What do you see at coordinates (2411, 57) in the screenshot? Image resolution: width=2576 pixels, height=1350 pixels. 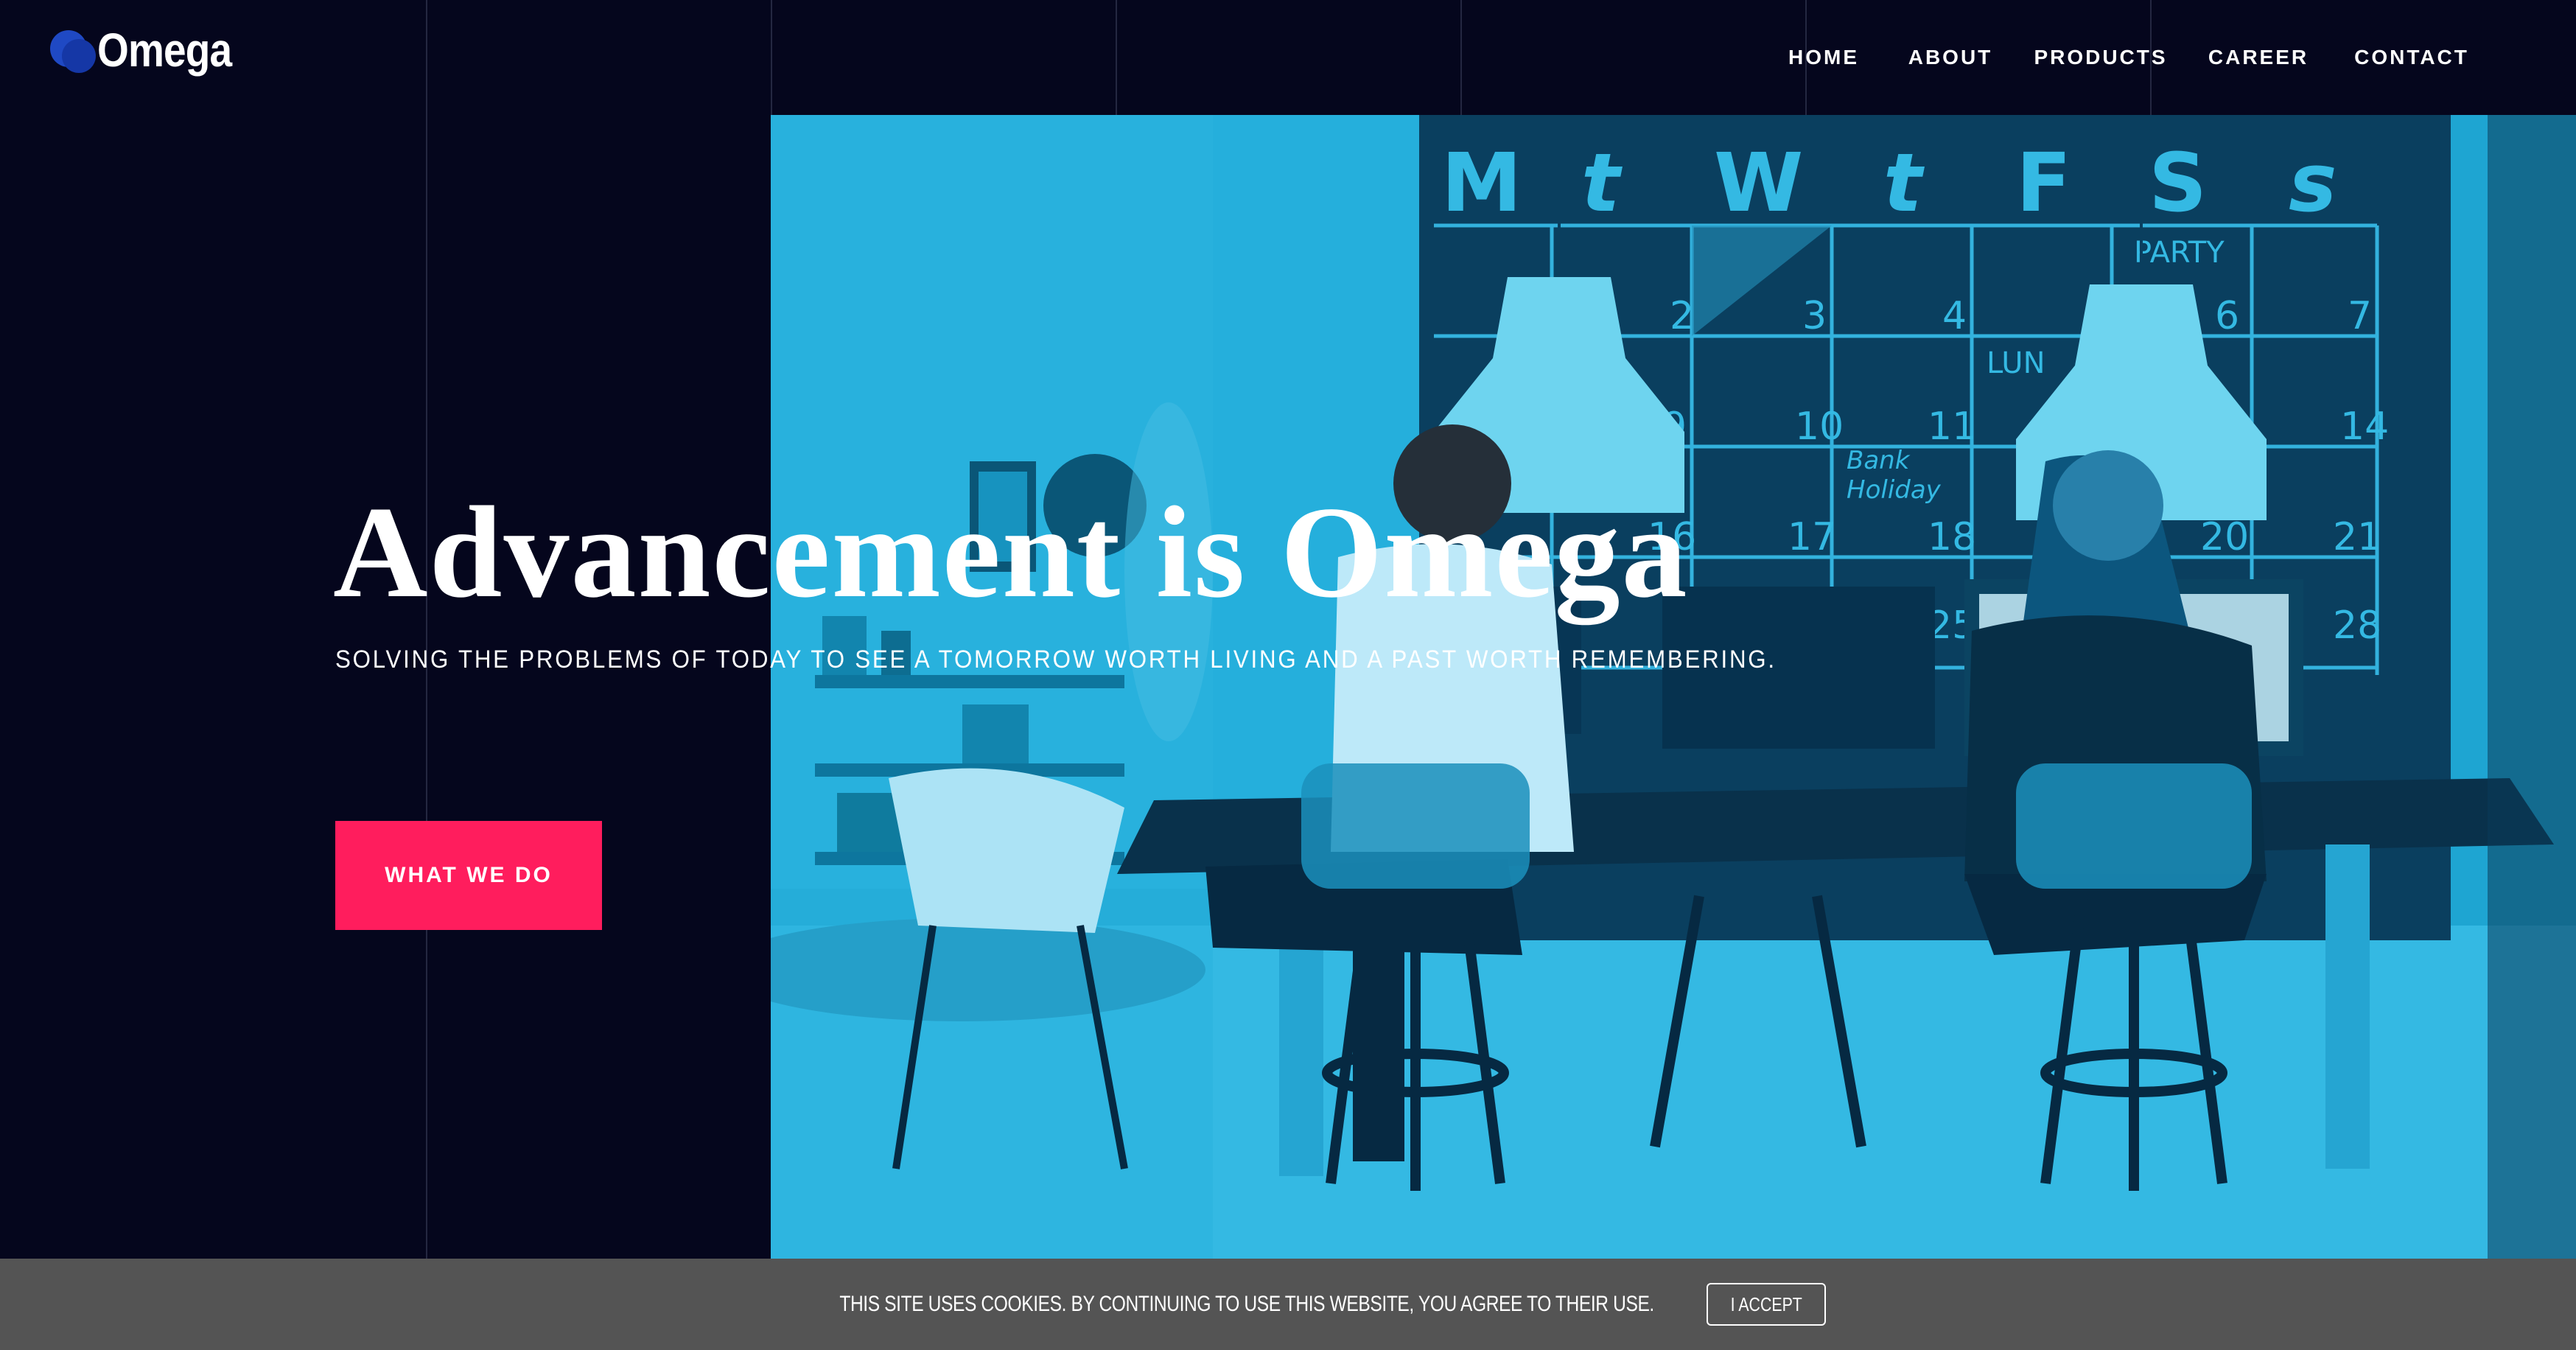 I see `nav-contact: CONTACT` at bounding box center [2411, 57].